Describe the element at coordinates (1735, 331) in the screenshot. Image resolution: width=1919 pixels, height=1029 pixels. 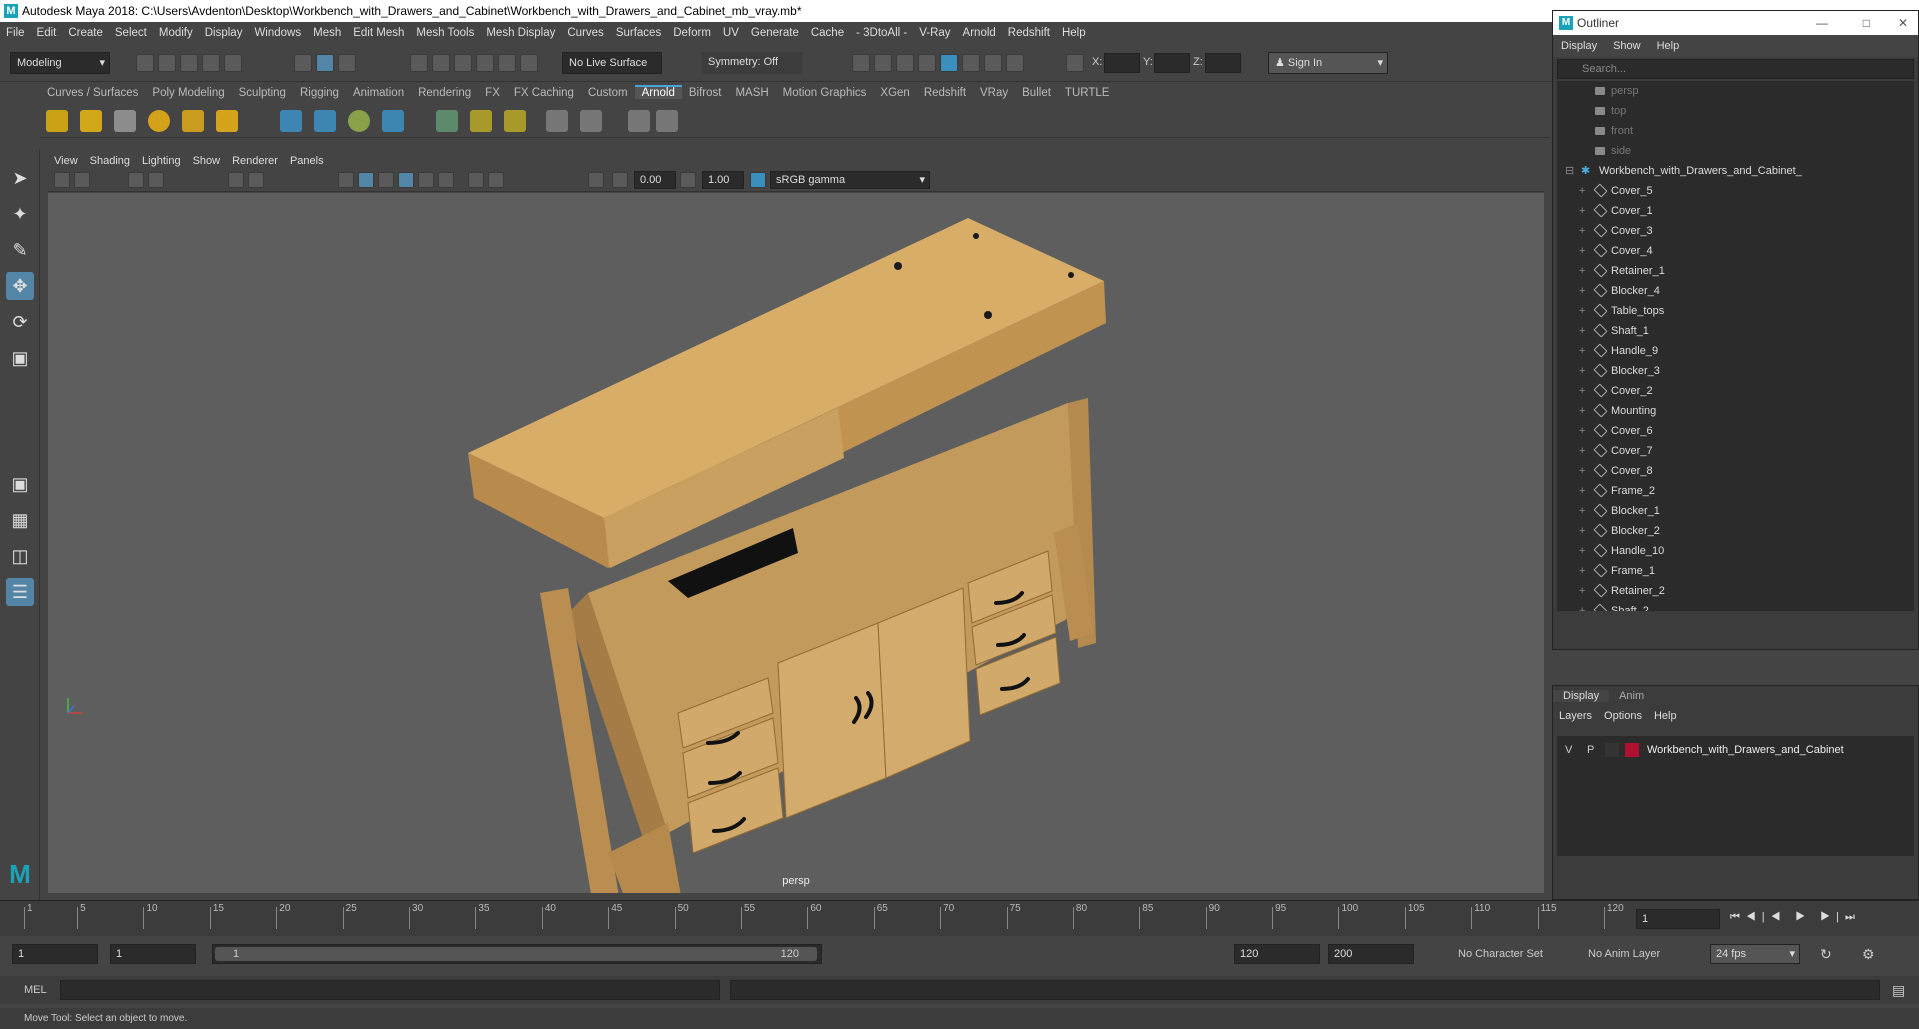
I see `outliner-item: + Shaft_1` at that location.